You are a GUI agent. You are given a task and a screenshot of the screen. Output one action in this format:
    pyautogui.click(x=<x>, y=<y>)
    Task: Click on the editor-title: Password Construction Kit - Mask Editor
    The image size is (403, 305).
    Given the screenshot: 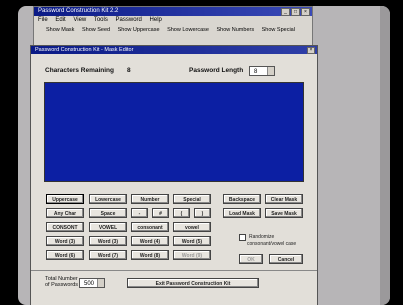 What is the action you would take?
    pyautogui.click(x=84, y=50)
    